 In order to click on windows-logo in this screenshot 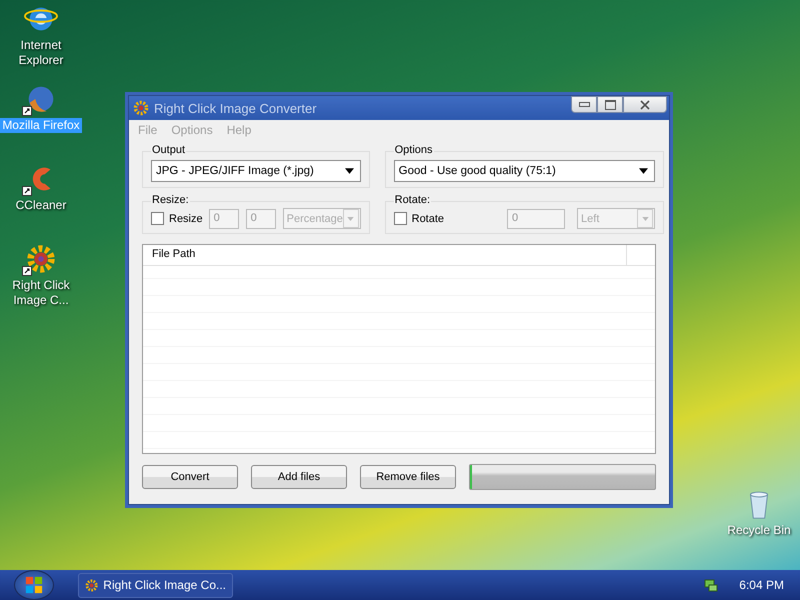, I will do `click(34, 585)`.